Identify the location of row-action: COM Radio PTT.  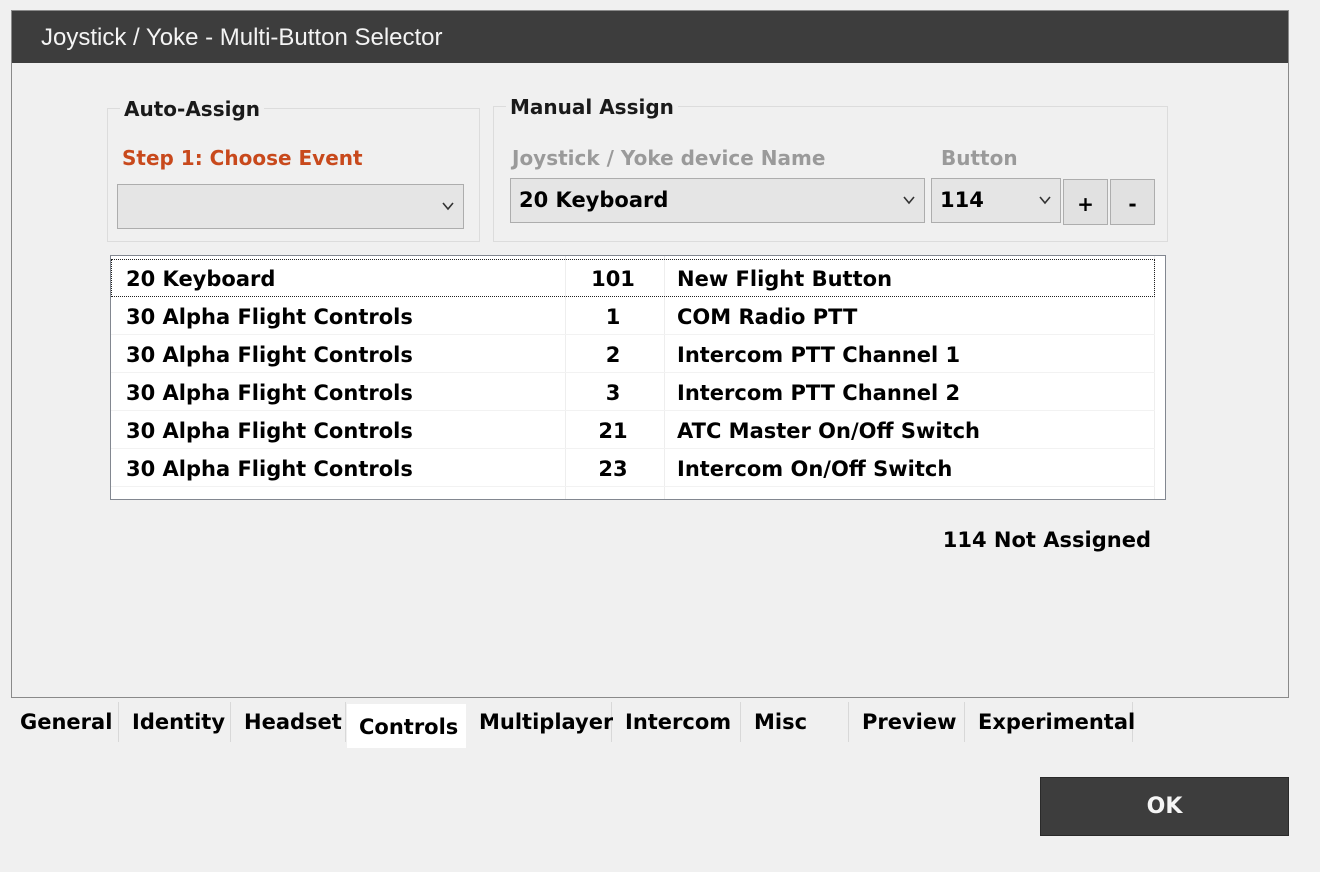
(767, 317).